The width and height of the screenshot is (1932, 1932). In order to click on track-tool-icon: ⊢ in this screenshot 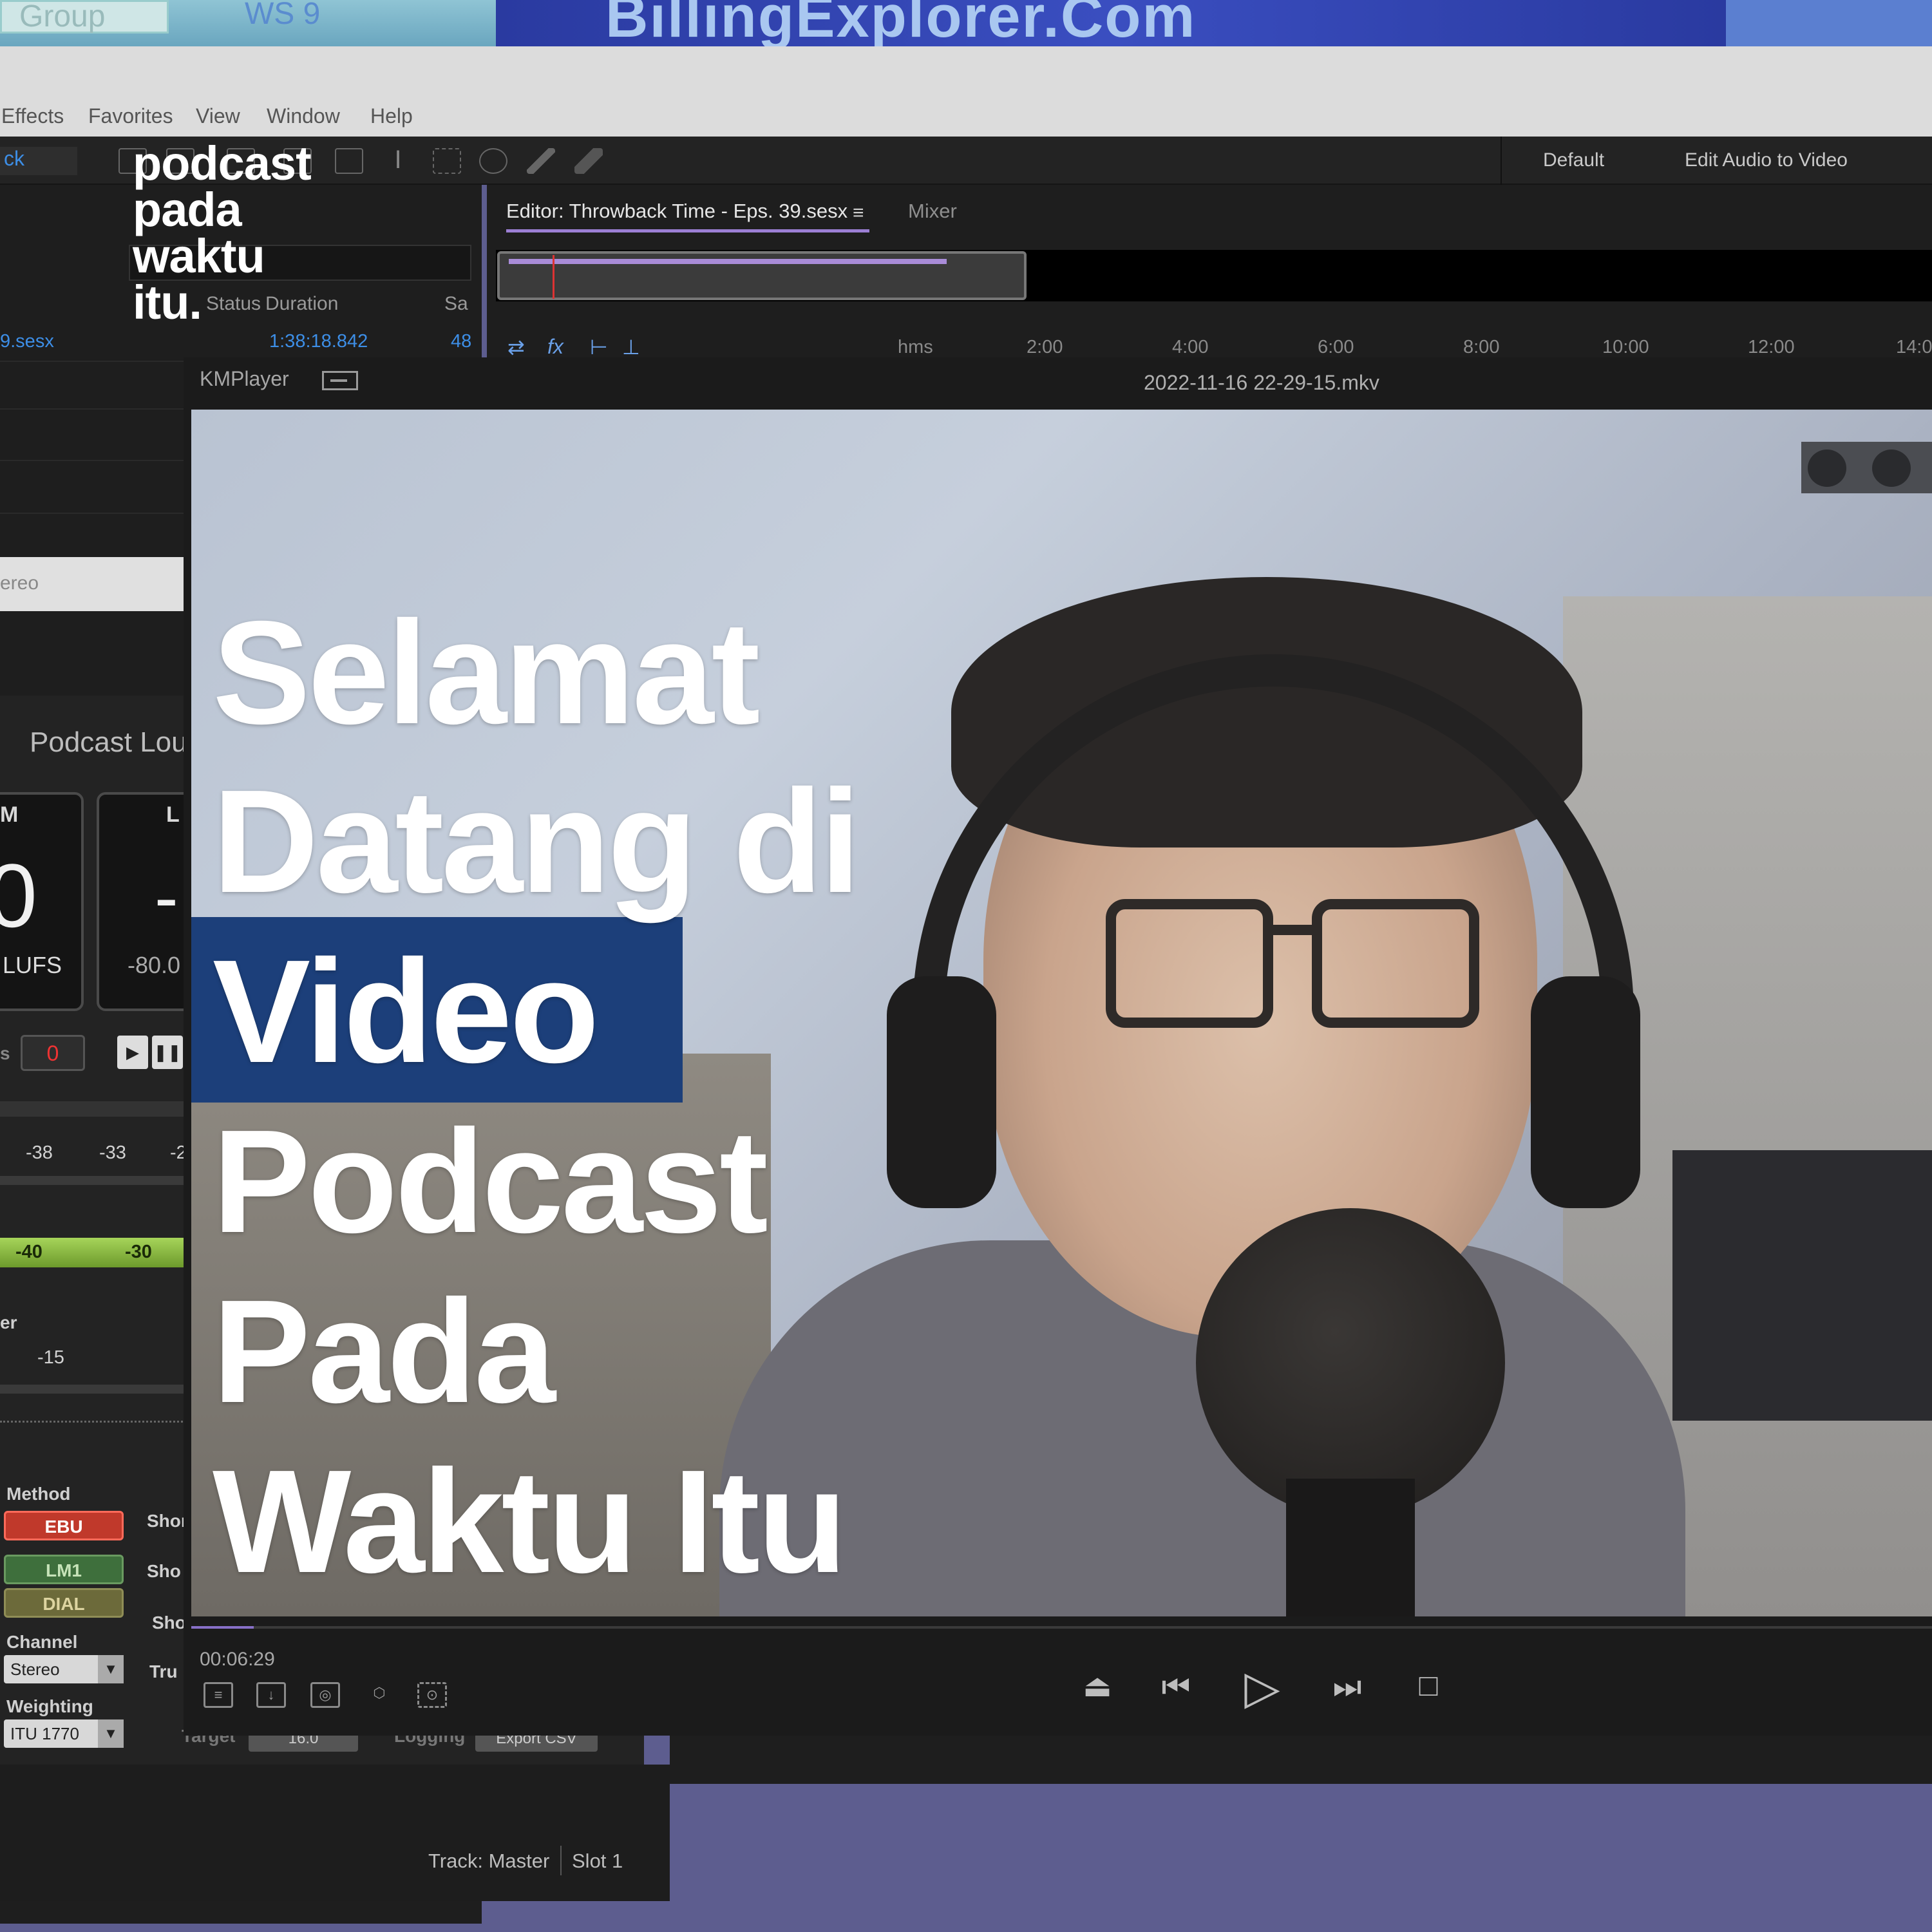, I will do `click(599, 347)`.